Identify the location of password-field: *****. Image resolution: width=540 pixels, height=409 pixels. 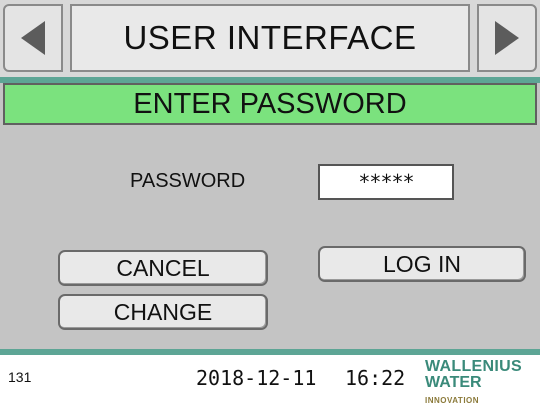
(386, 182).